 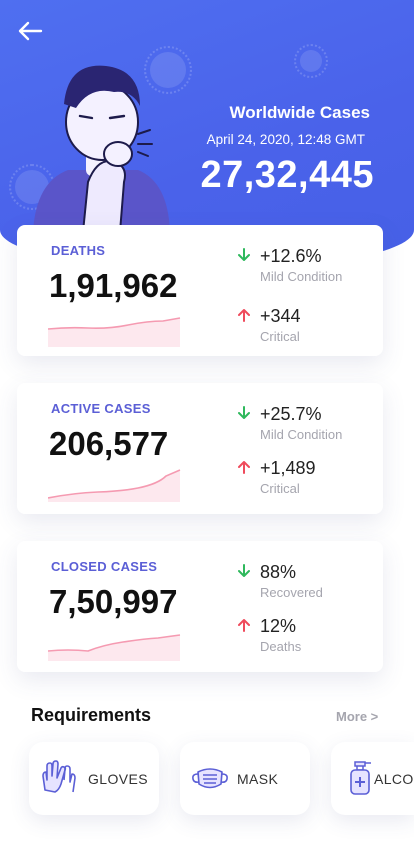 I want to click on stat-value: +344, so click(x=280, y=316).